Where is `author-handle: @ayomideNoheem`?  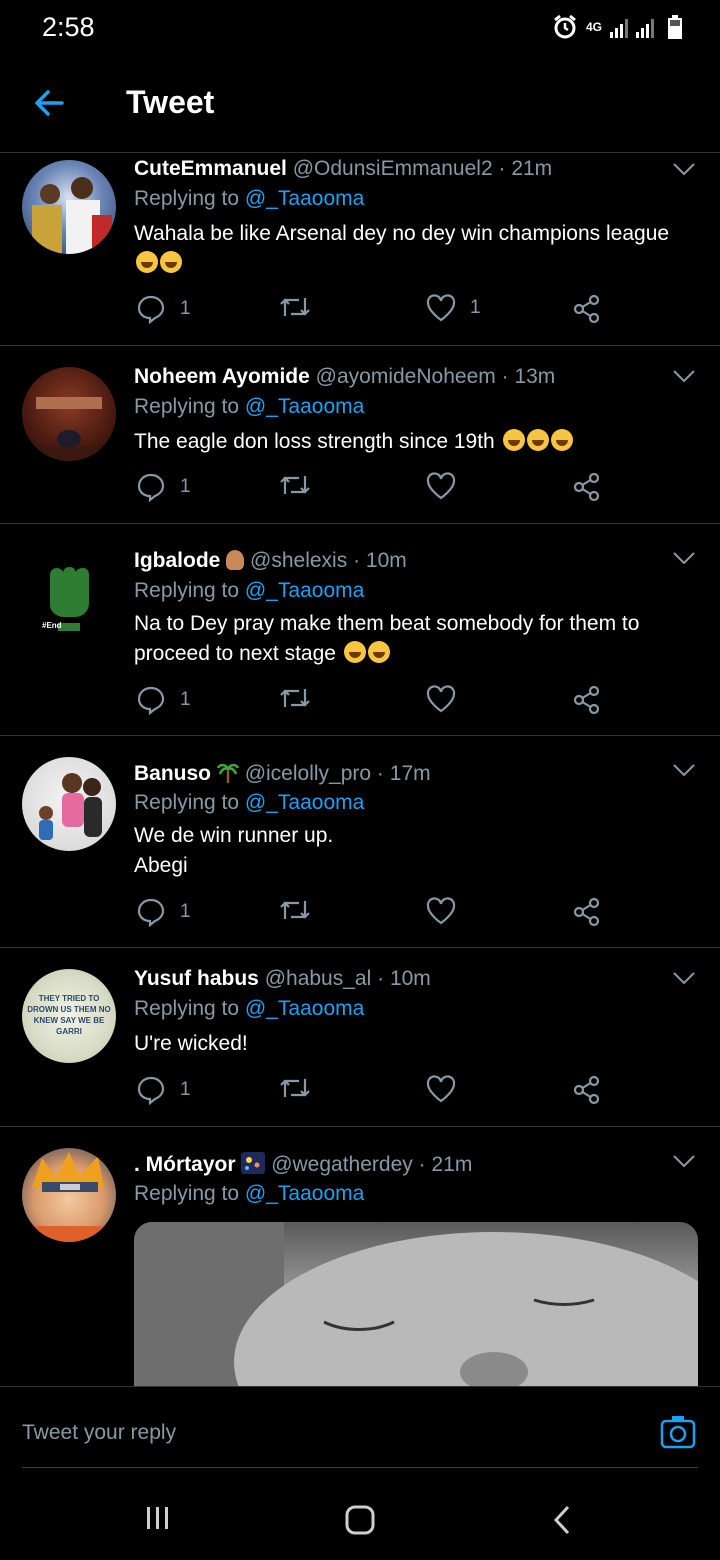 author-handle: @ayomideNoheem is located at coordinates (406, 376).